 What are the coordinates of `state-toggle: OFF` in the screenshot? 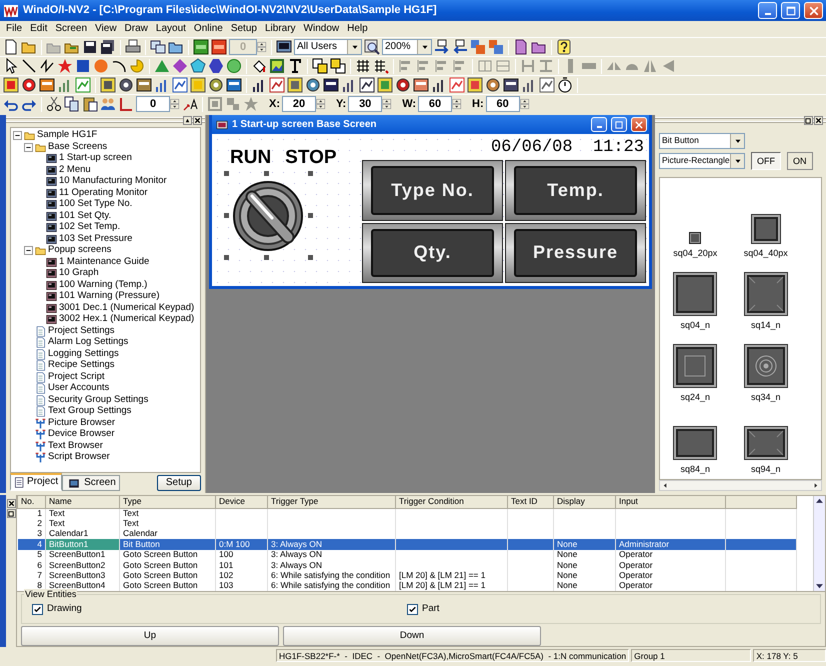 It's located at (766, 161).